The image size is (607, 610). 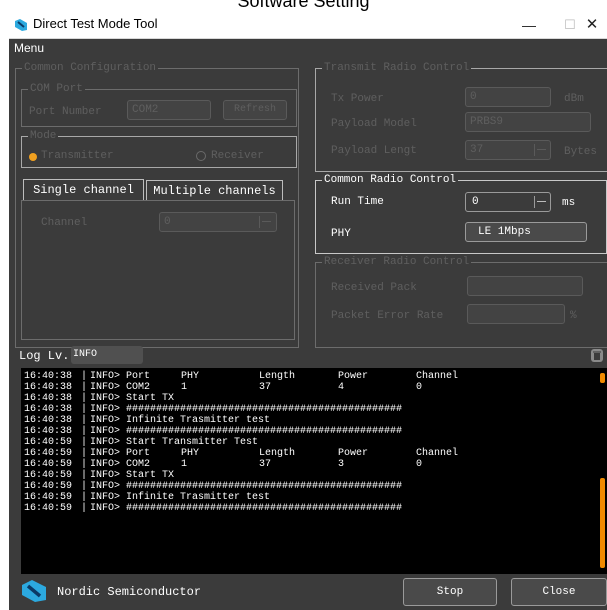 I want to click on packet-error-rate-unit: %, so click(x=573, y=316).